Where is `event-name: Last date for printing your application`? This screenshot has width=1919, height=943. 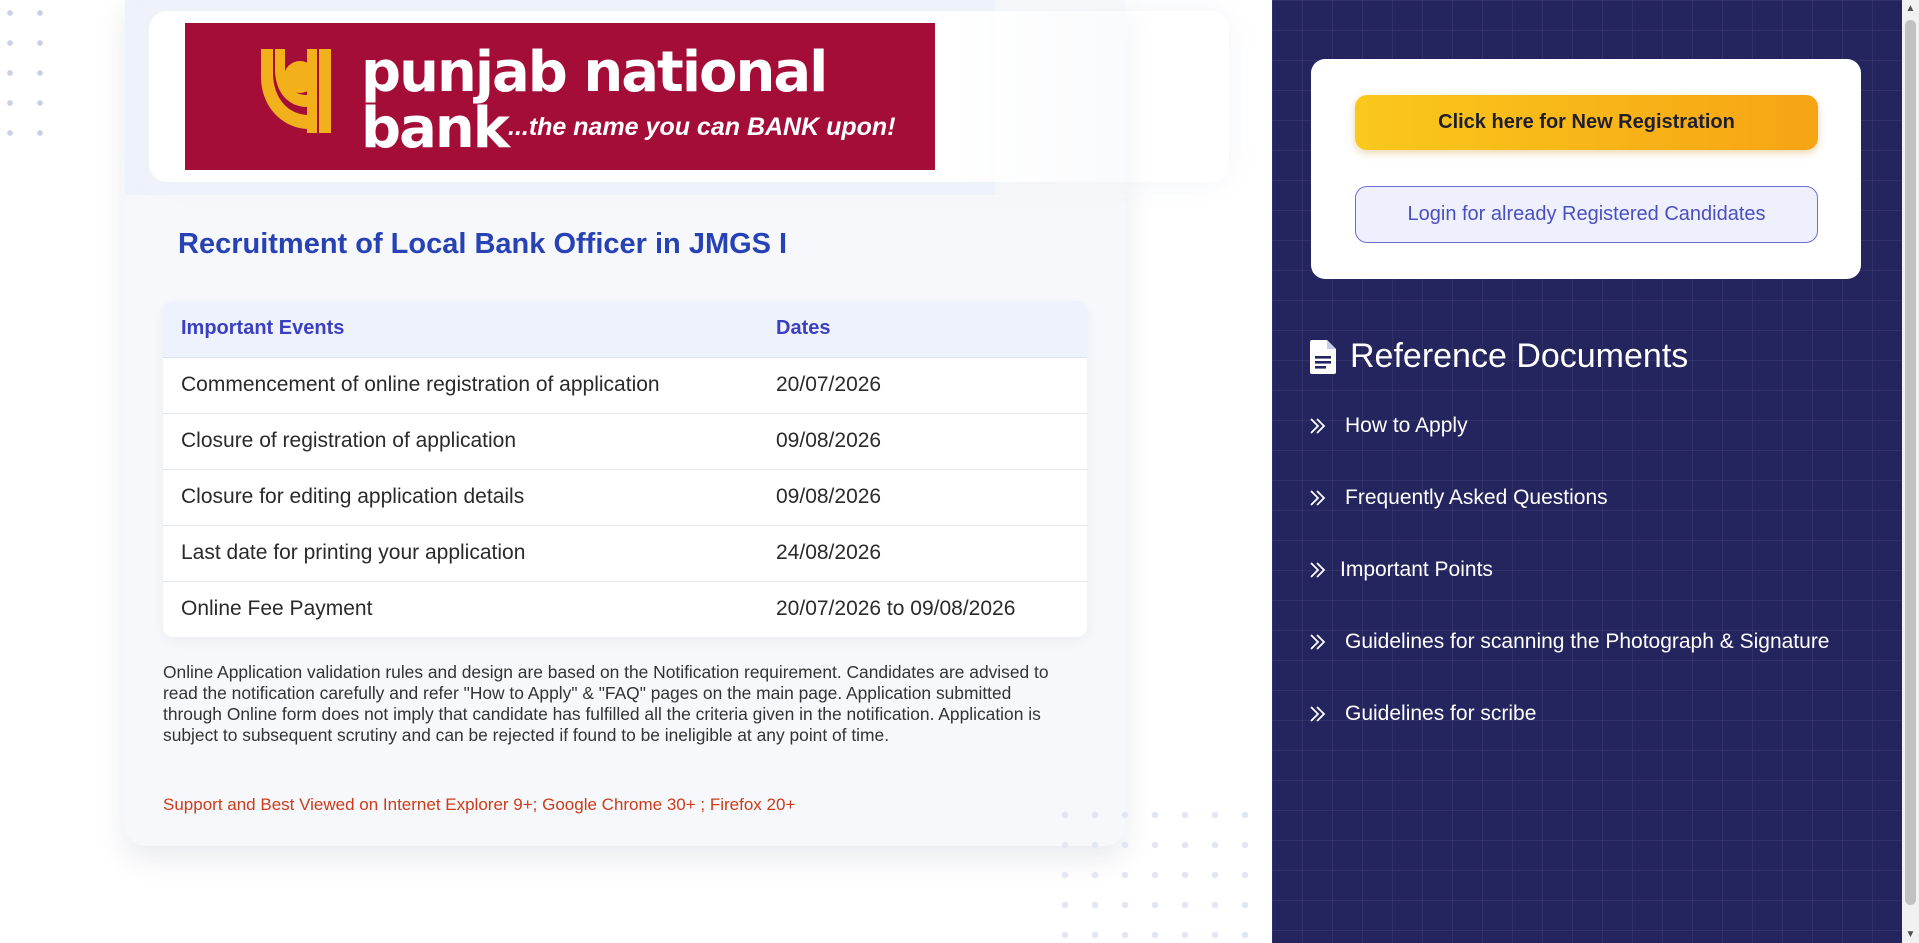
event-name: Last date for printing your application is located at coordinates (460, 553).